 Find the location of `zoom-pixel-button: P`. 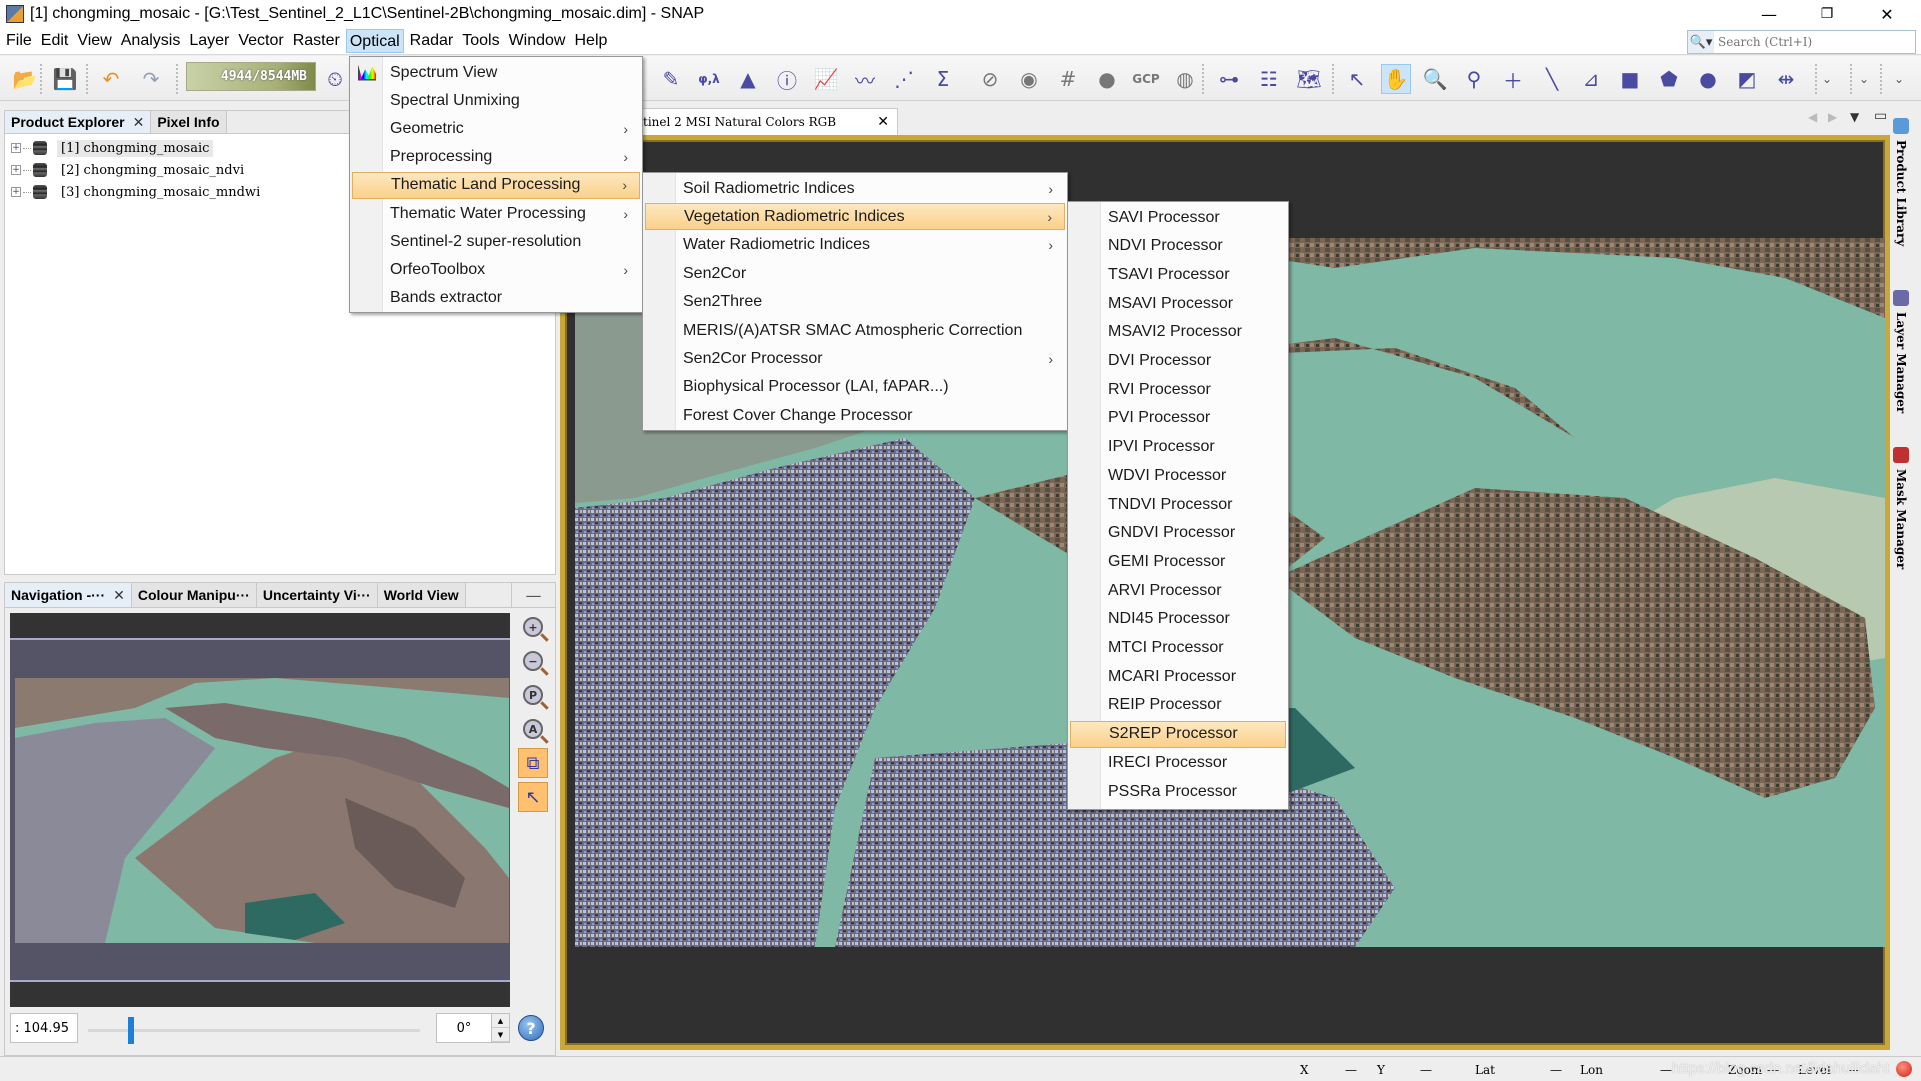

zoom-pixel-button: P is located at coordinates (533, 695).